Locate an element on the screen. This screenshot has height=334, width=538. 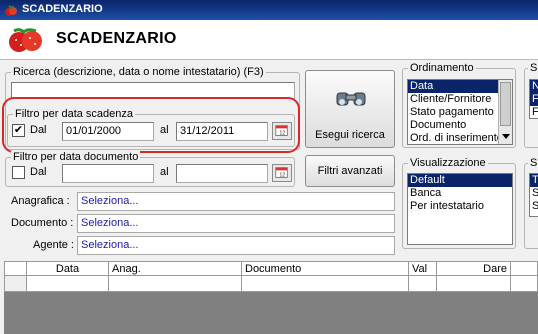
view-item: Banca is located at coordinates (460, 193).